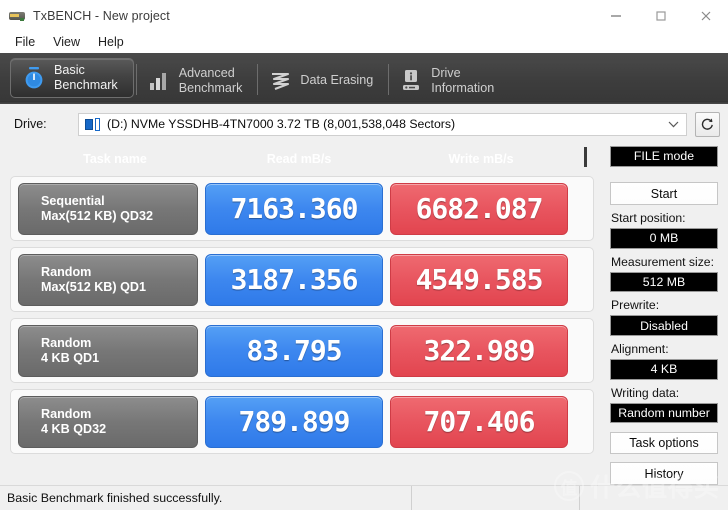 The image size is (728, 510). What do you see at coordinates (93, 286) in the screenshot?
I see `task-name-line2: Max(512 KB) QD1` at bounding box center [93, 286].